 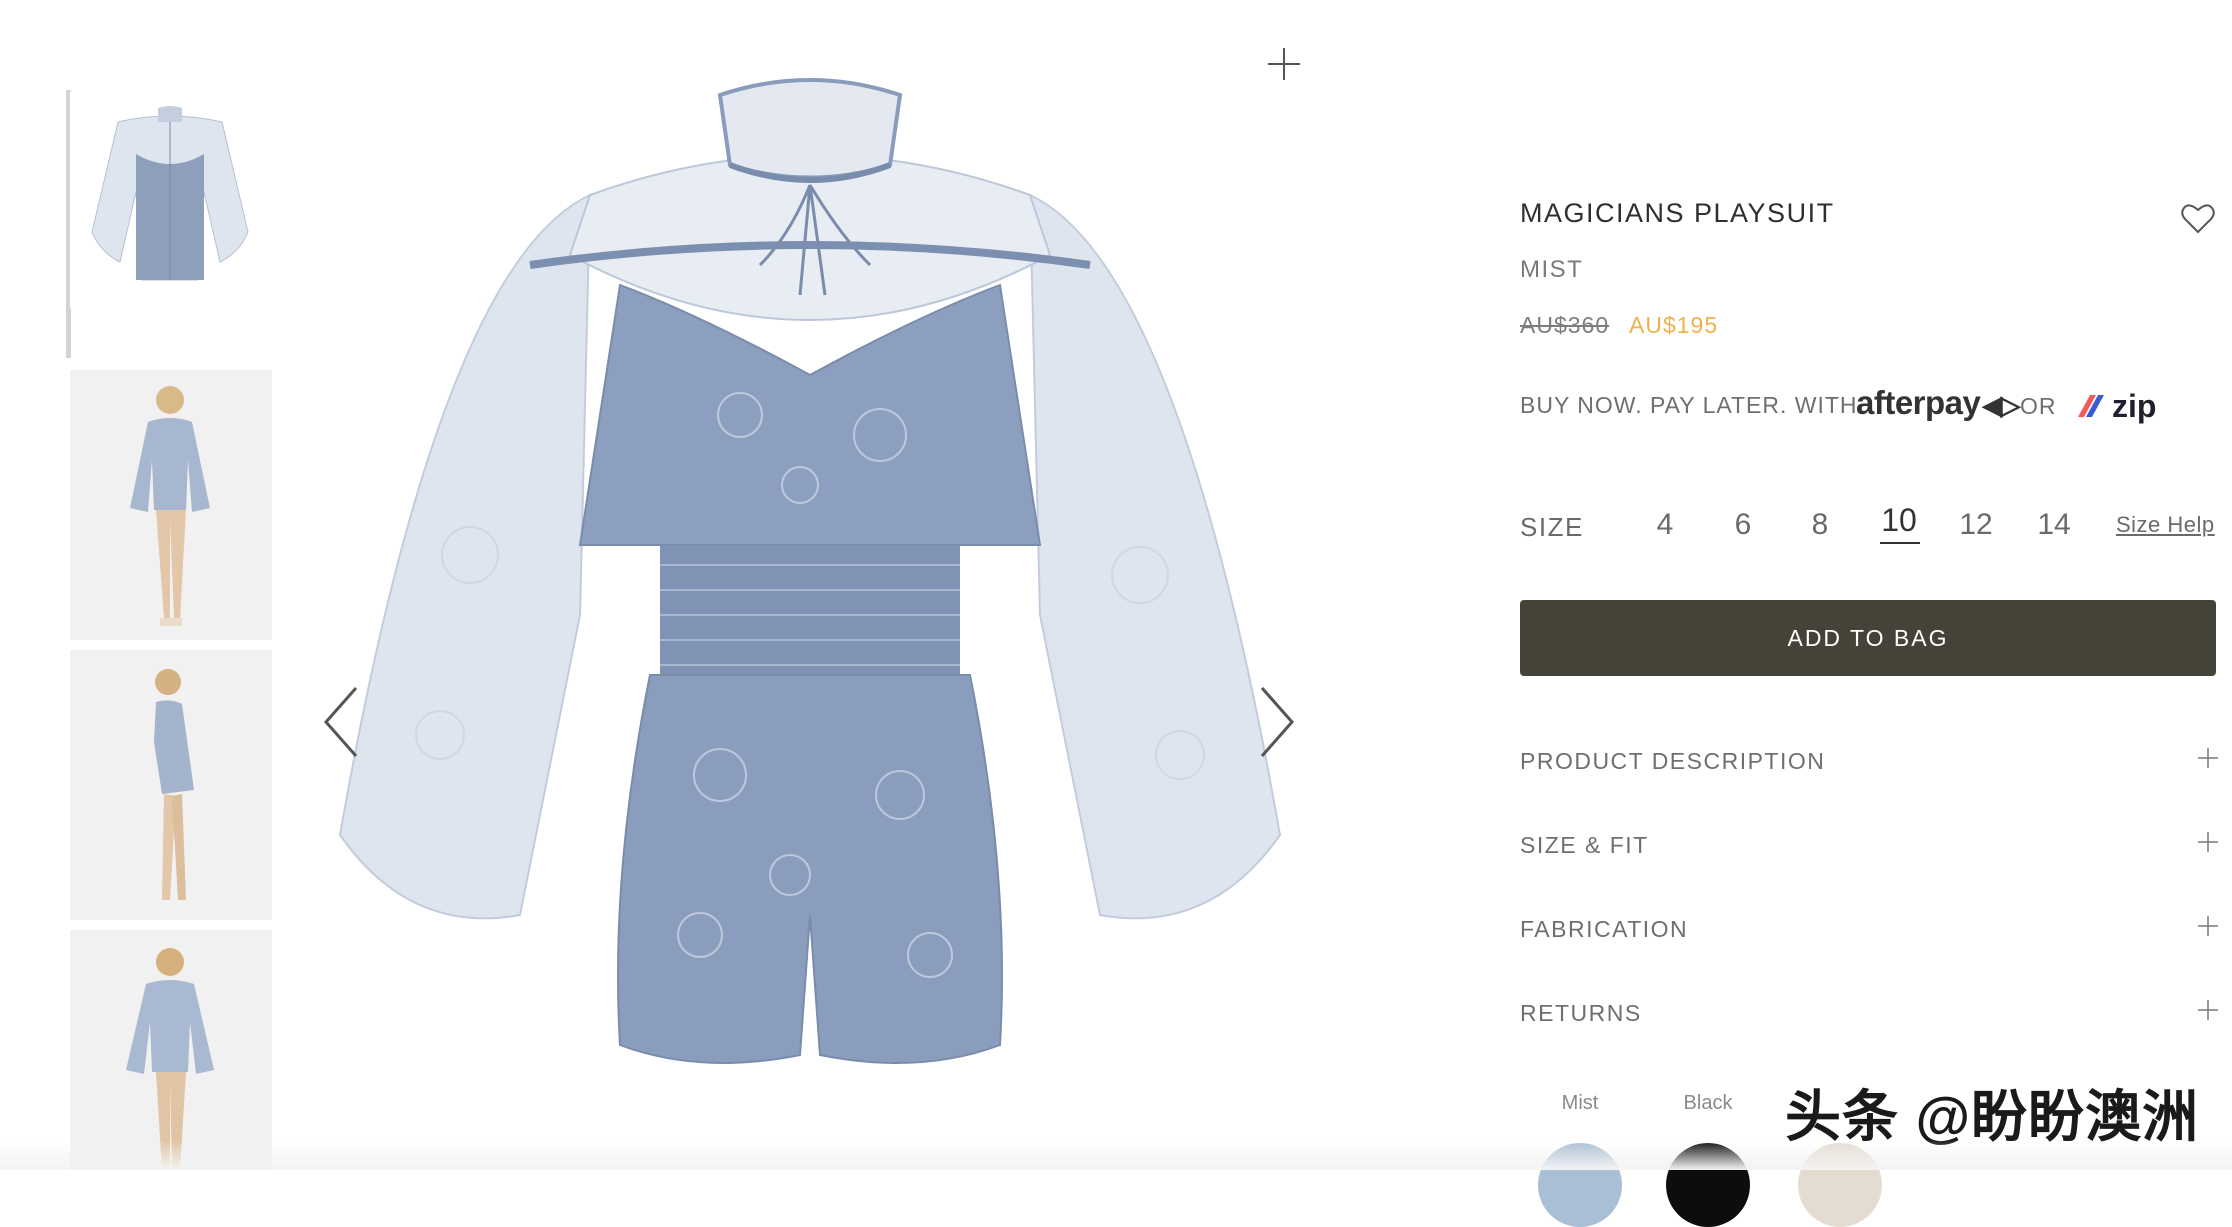 I want to click on add-to-bag-button: ADD TO BAG, so click(x=1868, y=638).